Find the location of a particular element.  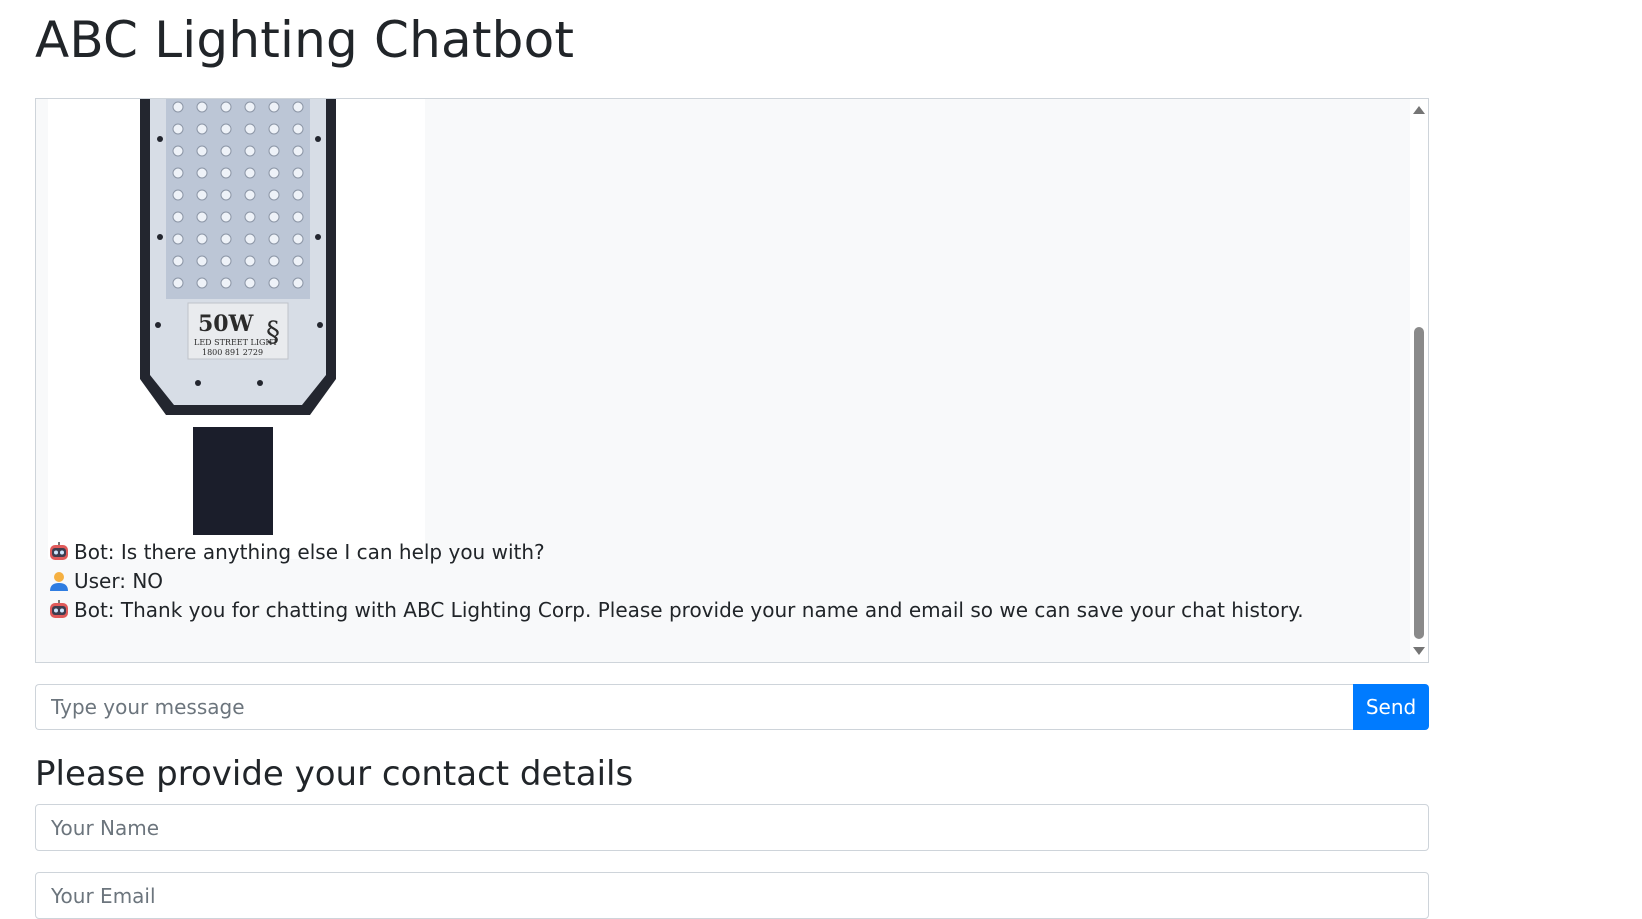

page-title: ABC Lighting Chatbot is located at coordinates (305, 40).